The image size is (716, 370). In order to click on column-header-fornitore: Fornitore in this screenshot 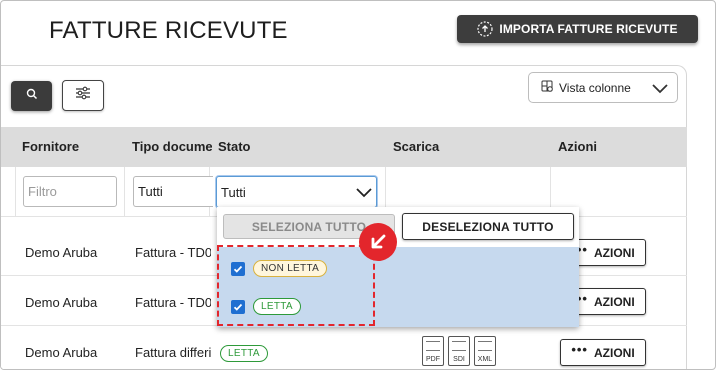, I will do `click(50, 146)`.